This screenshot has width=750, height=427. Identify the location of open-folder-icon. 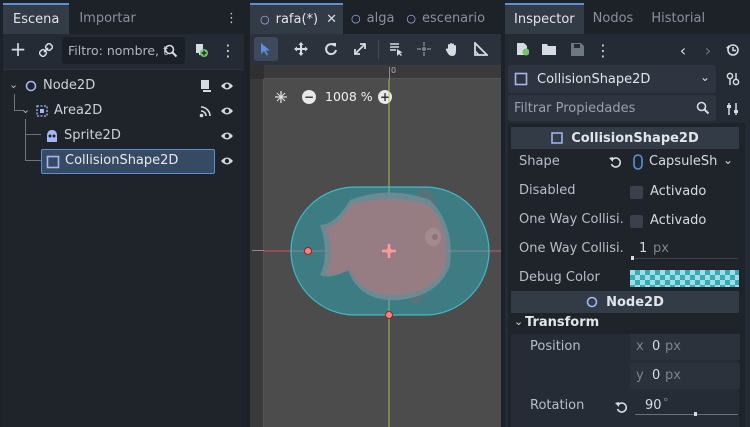
(549, 49).